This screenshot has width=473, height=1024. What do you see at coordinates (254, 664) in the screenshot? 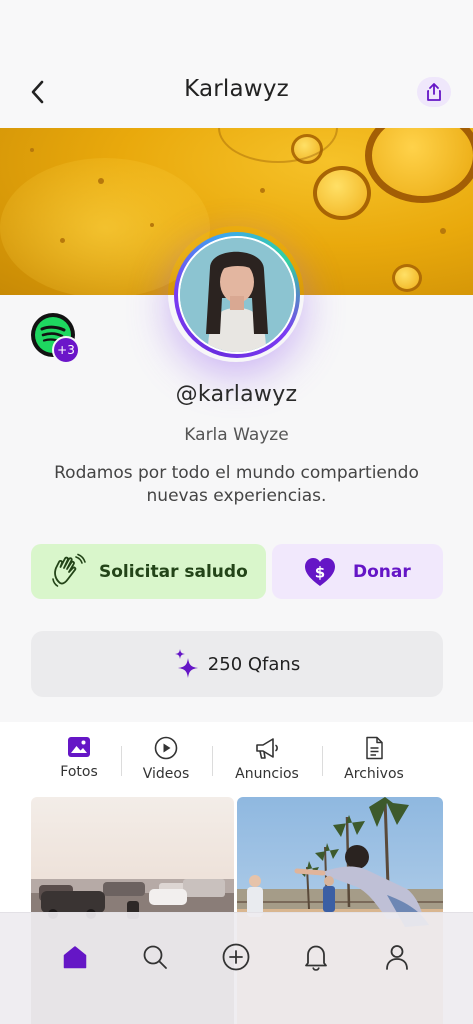
I see `qfans-label: 250 Qfans` at bounding box center [254, 664].